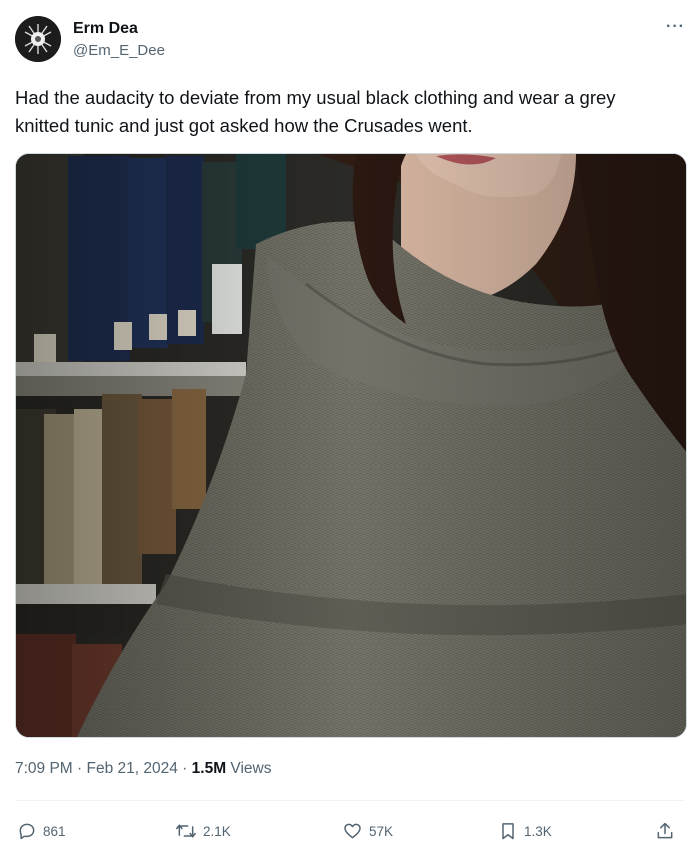 Image resolution: width=700 pixels, height=862 pixels. I want to click on repost-count: 2.1K, so click(217, 831).